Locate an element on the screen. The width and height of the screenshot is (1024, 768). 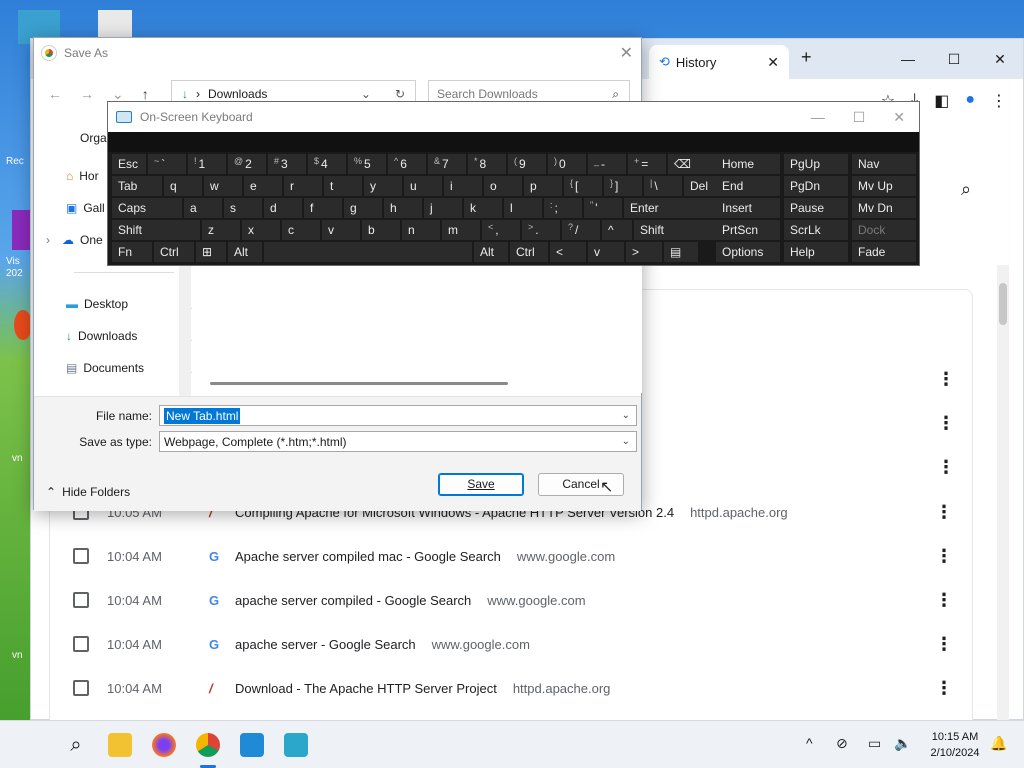
firefox-icon is located at coordinates (164, 745).